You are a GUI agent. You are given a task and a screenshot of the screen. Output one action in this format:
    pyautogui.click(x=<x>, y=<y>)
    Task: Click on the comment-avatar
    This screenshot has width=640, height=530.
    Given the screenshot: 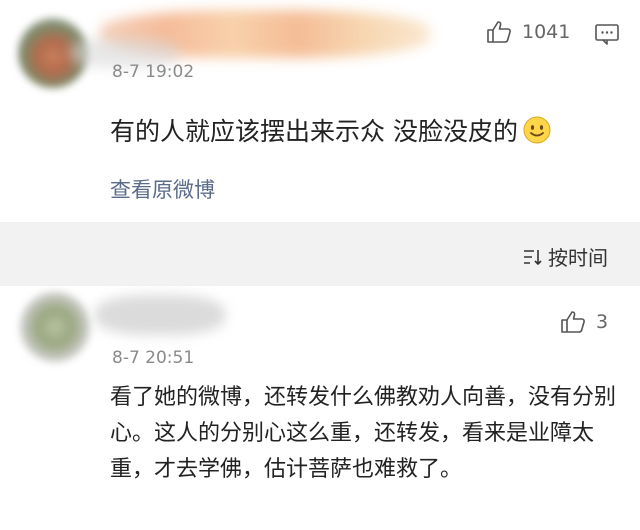 What is the action you would take?
    pyautogui.click(x=55, y=327)
    